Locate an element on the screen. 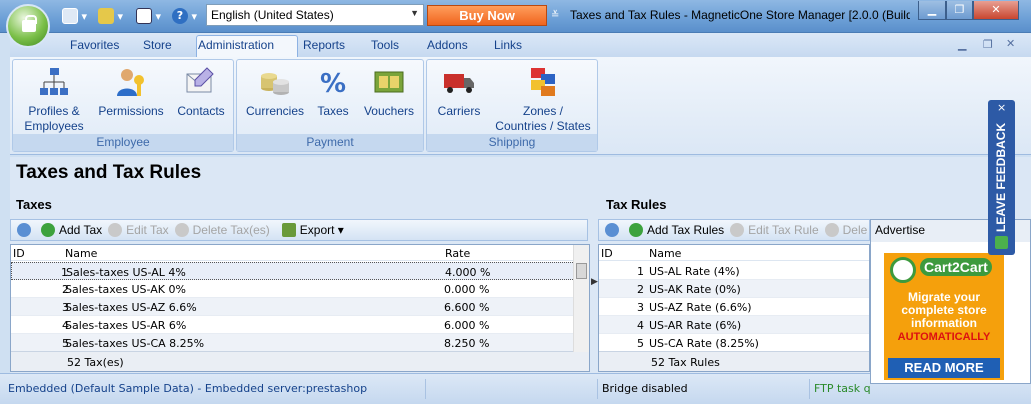  carriers-button: Carriers is located at coordinates (459, 92).